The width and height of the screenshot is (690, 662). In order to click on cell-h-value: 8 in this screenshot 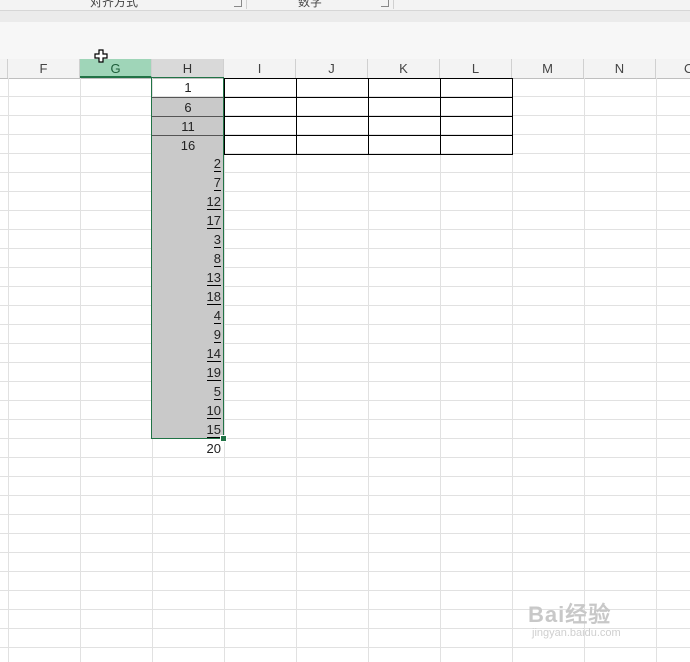, I will do `click(217, 259)`.